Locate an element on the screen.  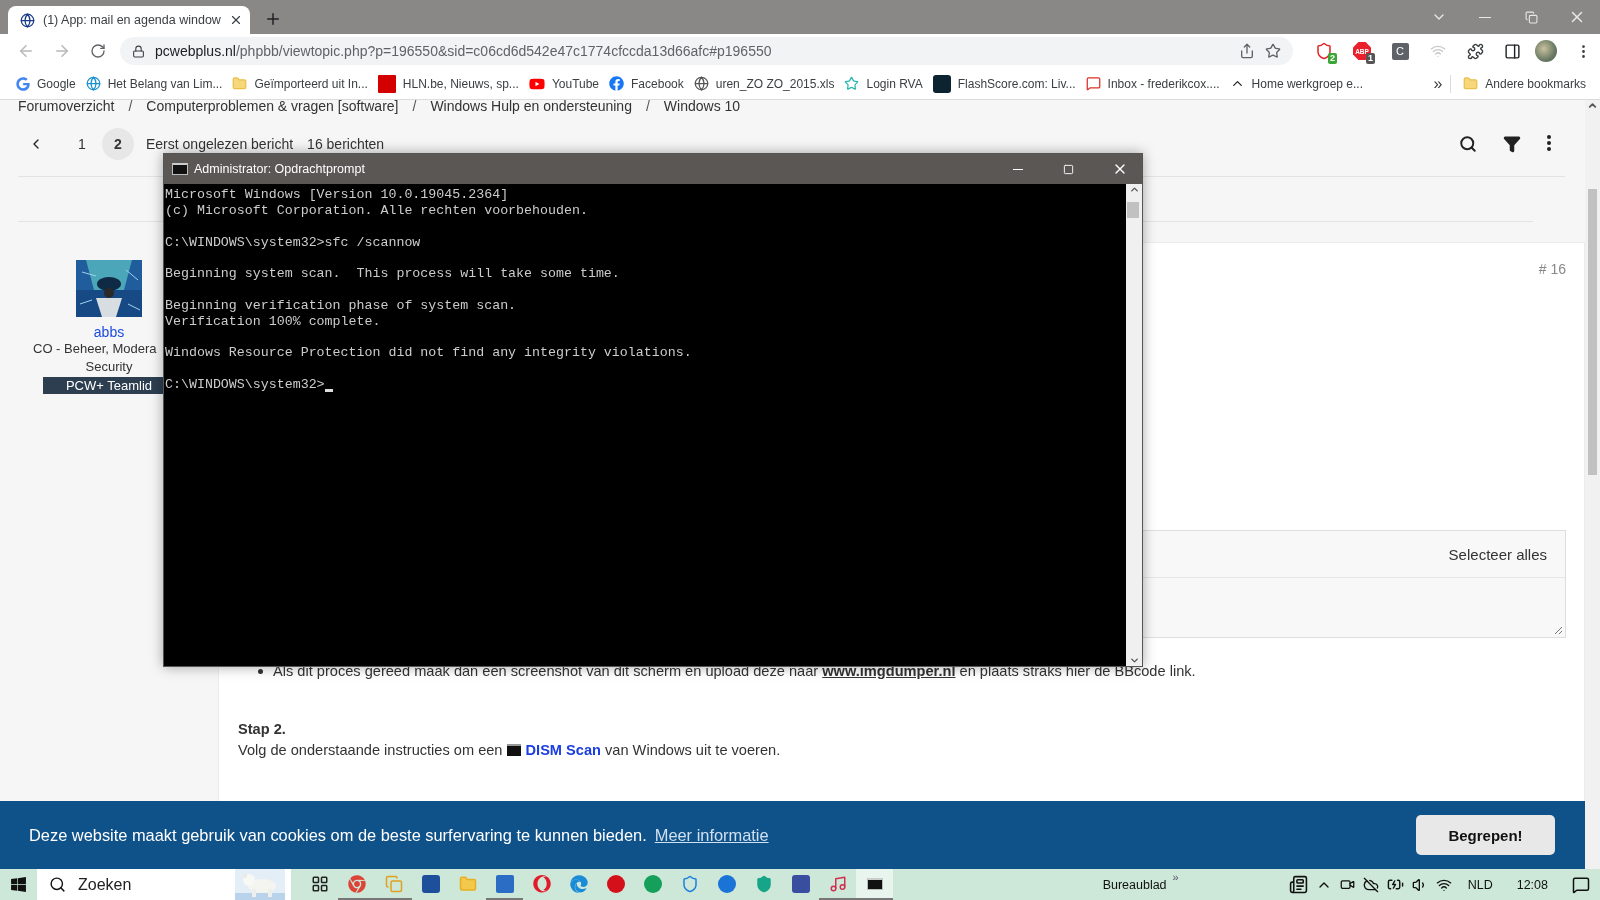
site-link: www.imgdumper.nl is located at coordinates (889, 671).